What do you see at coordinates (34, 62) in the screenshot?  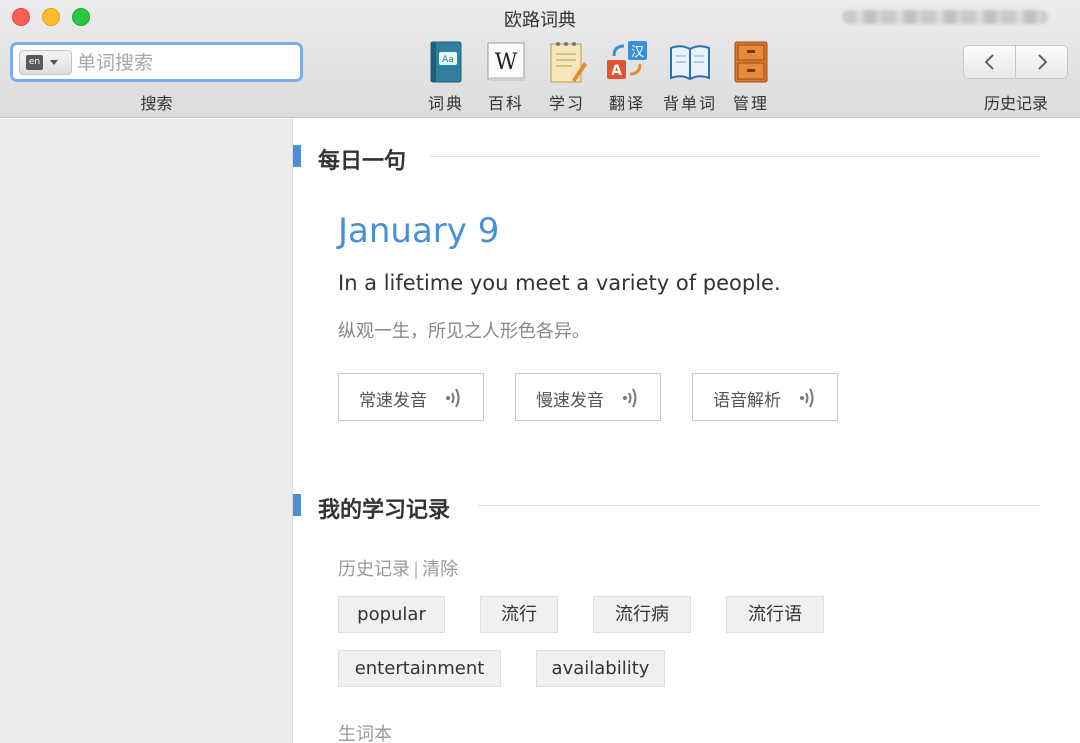 I see `language-badge: en` at bounding box center [34, 62].